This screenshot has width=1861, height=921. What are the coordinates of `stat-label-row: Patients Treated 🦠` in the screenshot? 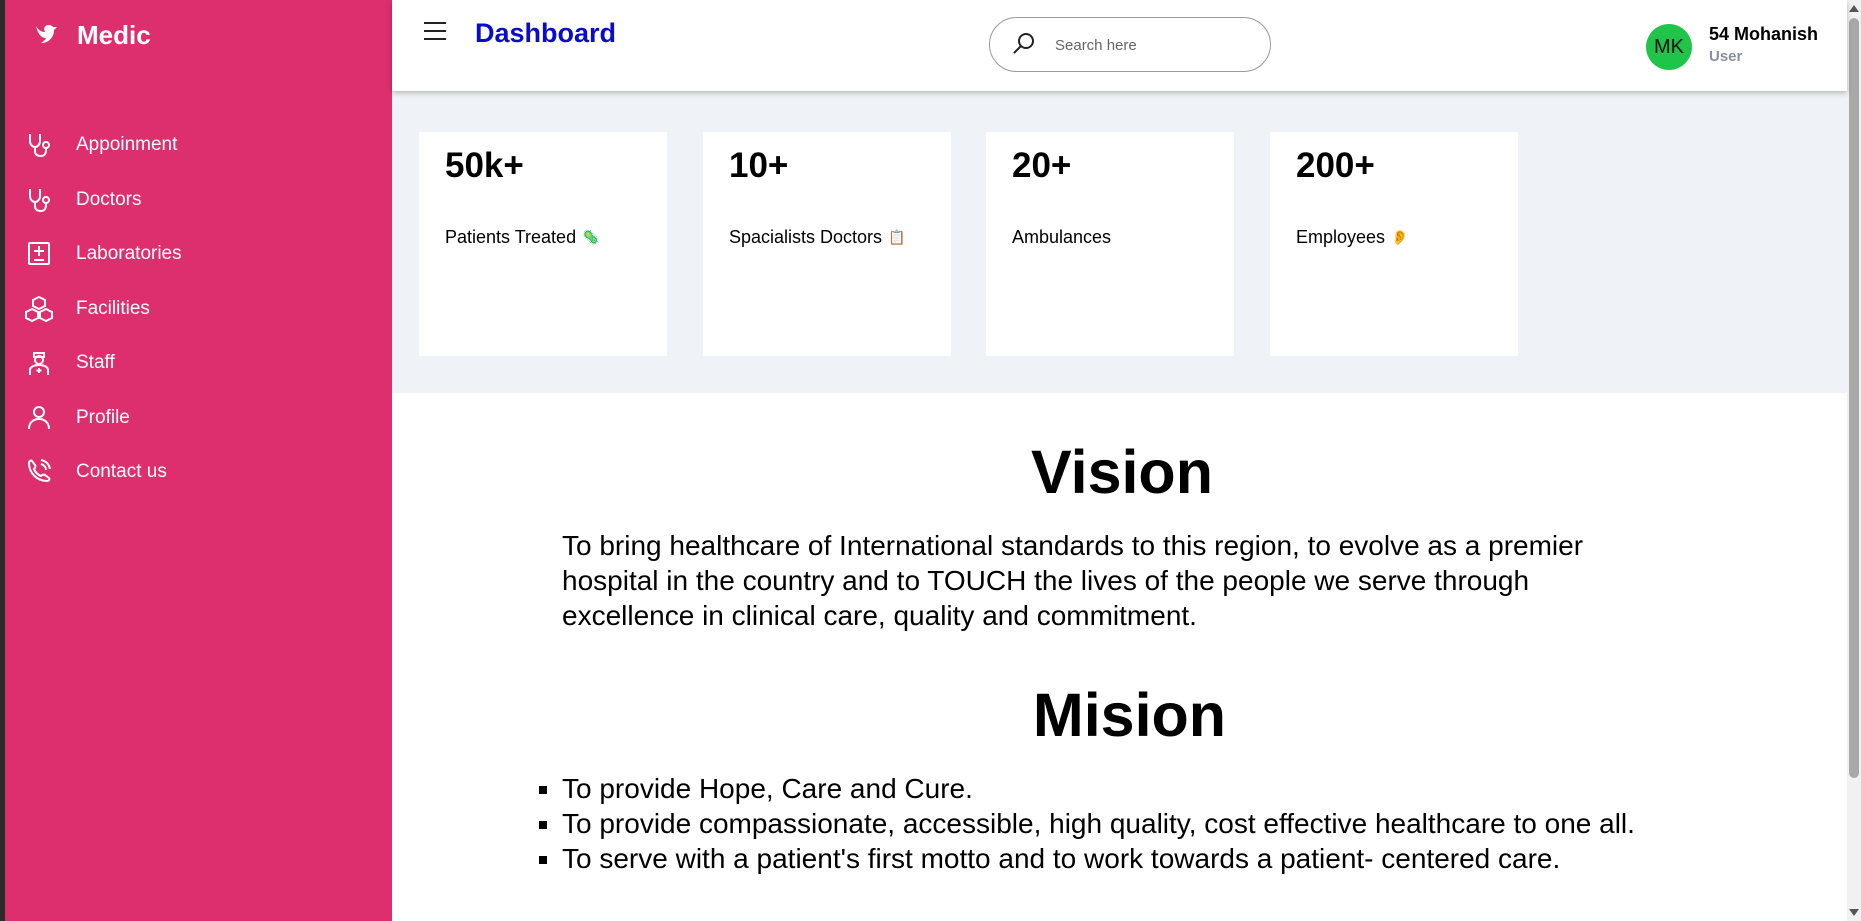 It's located at (522, 237).